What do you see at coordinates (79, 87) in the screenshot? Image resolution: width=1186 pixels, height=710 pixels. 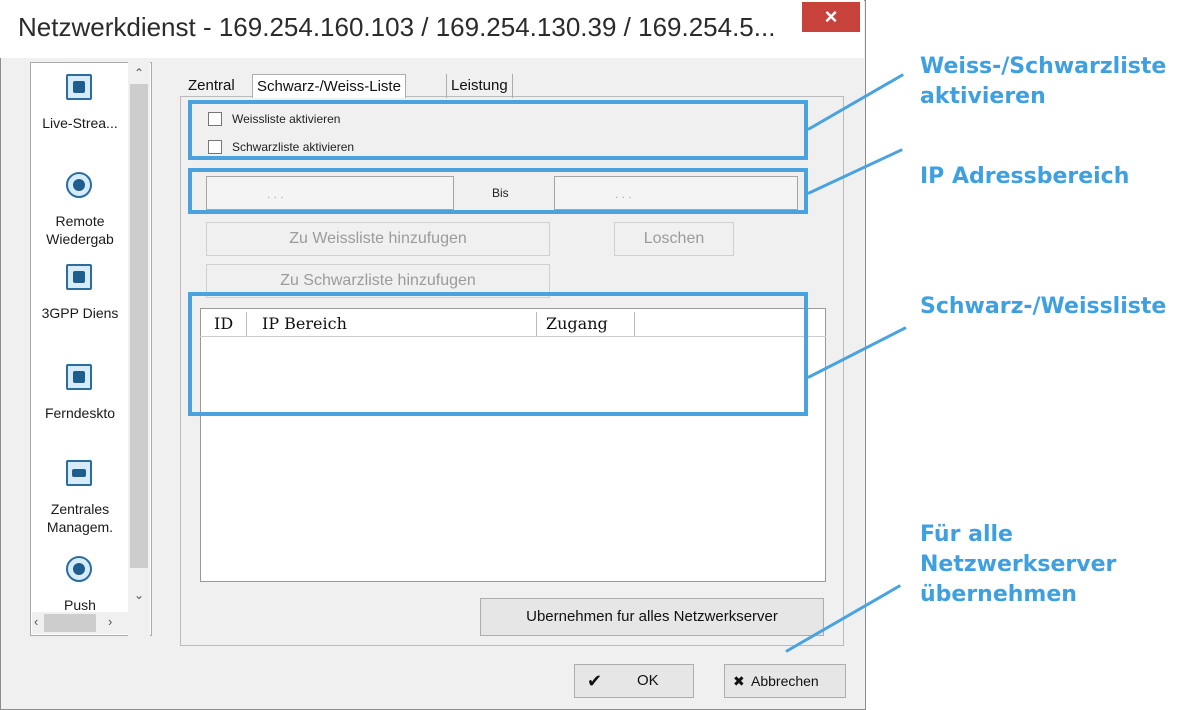 I see `monitor-icon` at bounding box center [79, 87].